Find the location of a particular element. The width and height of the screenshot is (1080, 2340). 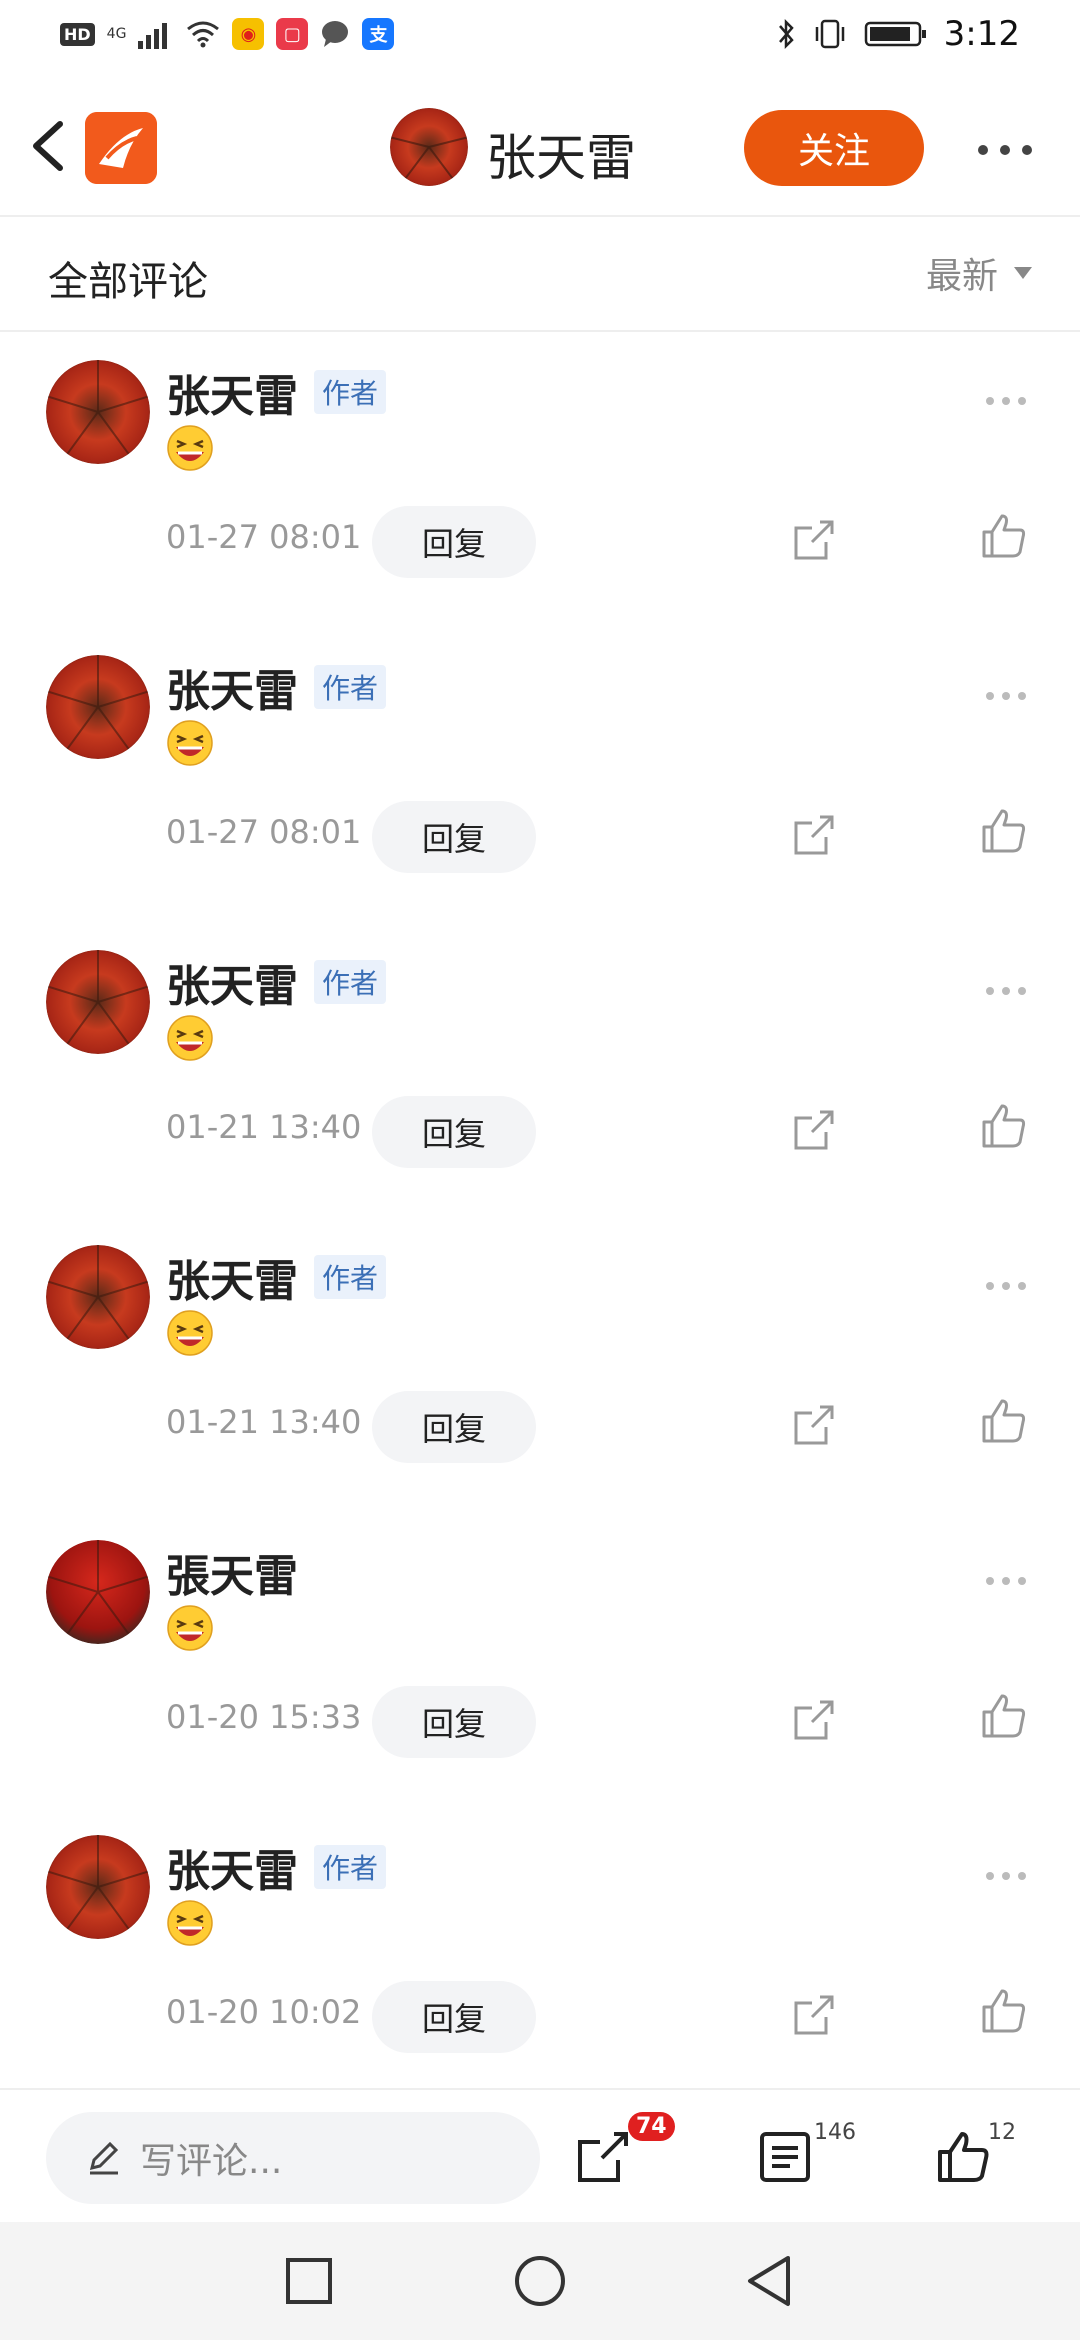

system-nav-bar is located at coordinates (540, 2281).